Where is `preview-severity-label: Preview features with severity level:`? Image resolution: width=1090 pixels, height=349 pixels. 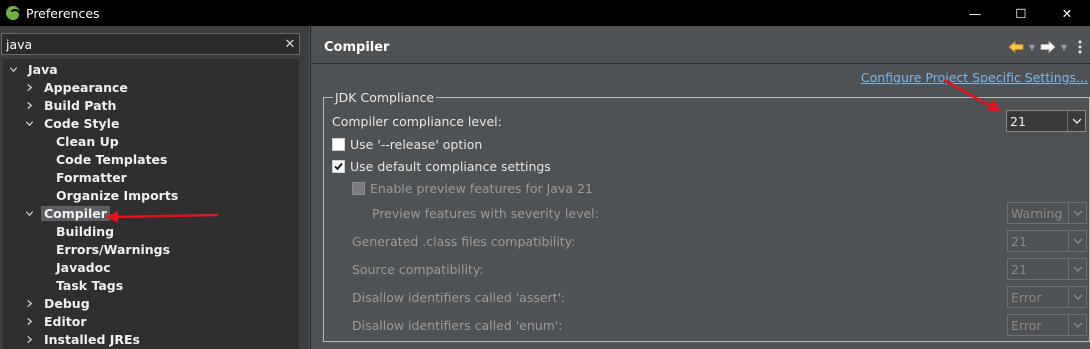
preview-severity-label: Preview features with severity level: is located at coordinates (485, 213).